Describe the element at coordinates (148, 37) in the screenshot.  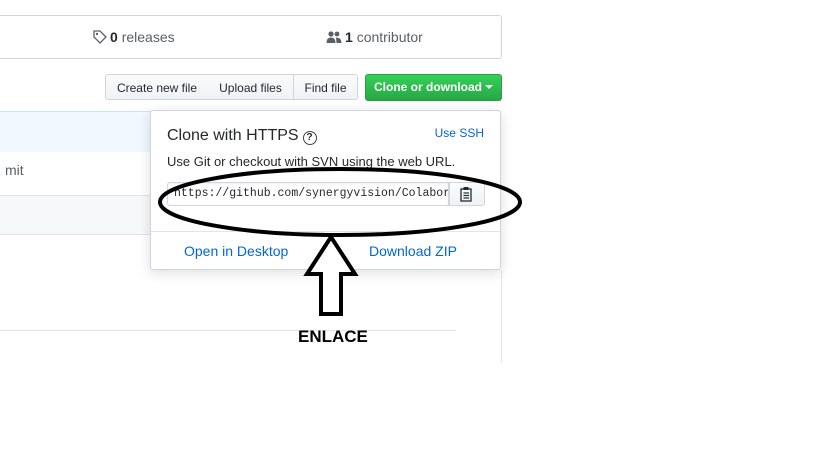
I see `releases-label: releases` at that location.